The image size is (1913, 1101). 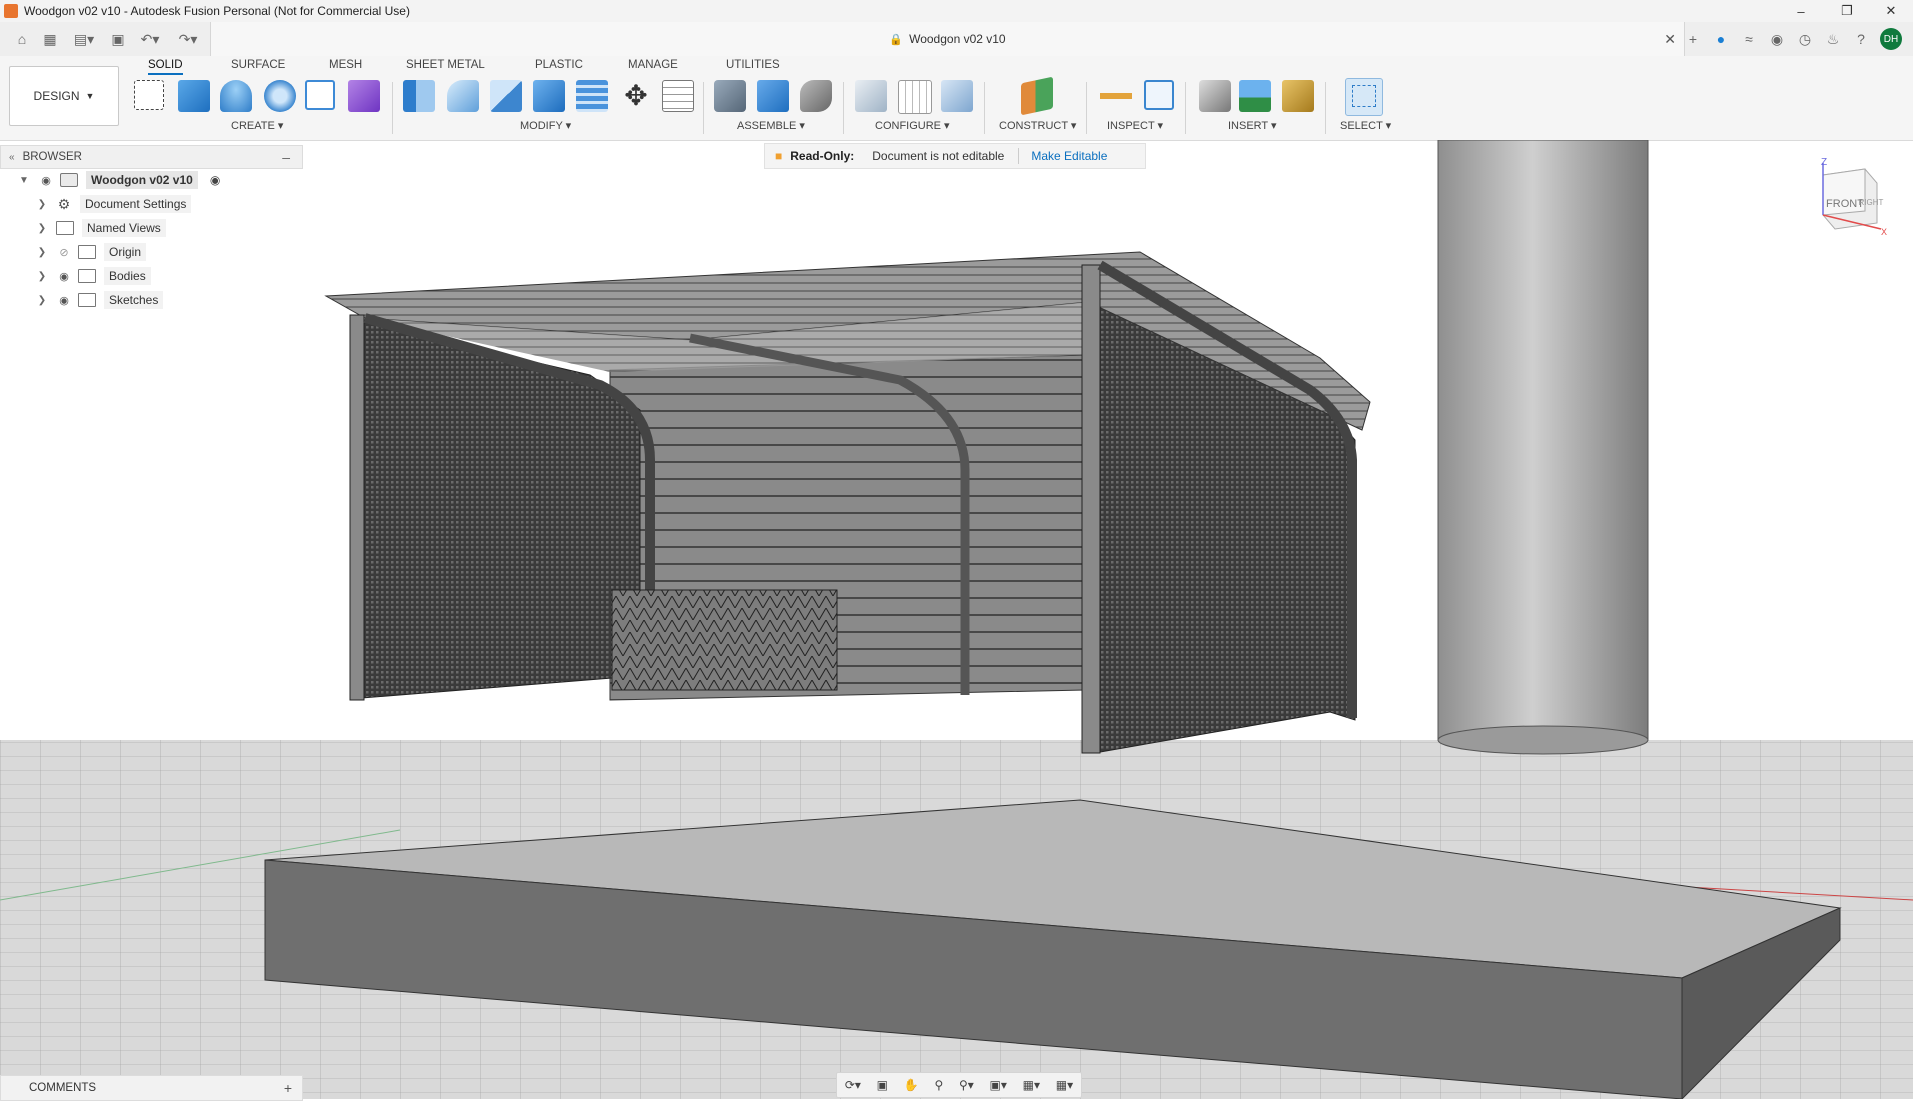 I want to click on firewood-stack, so click(x=724, y=640).